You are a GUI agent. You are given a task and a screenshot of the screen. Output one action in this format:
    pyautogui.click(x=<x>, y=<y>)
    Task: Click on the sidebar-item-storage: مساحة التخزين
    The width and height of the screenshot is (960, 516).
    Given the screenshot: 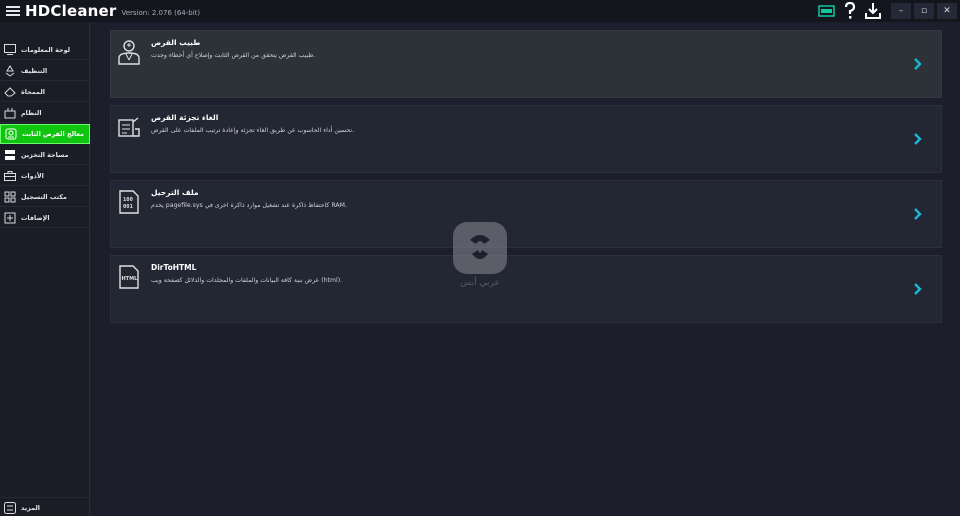 What is the action you would take?
    pyautogui.click(x=45, y=155)
    